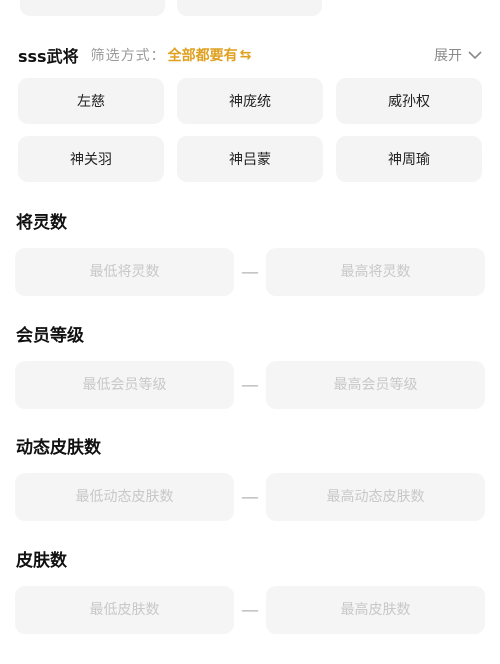  Describe the element at coordinates (375, 385) in the screenshot. I see `max-member-level-input` at that location.